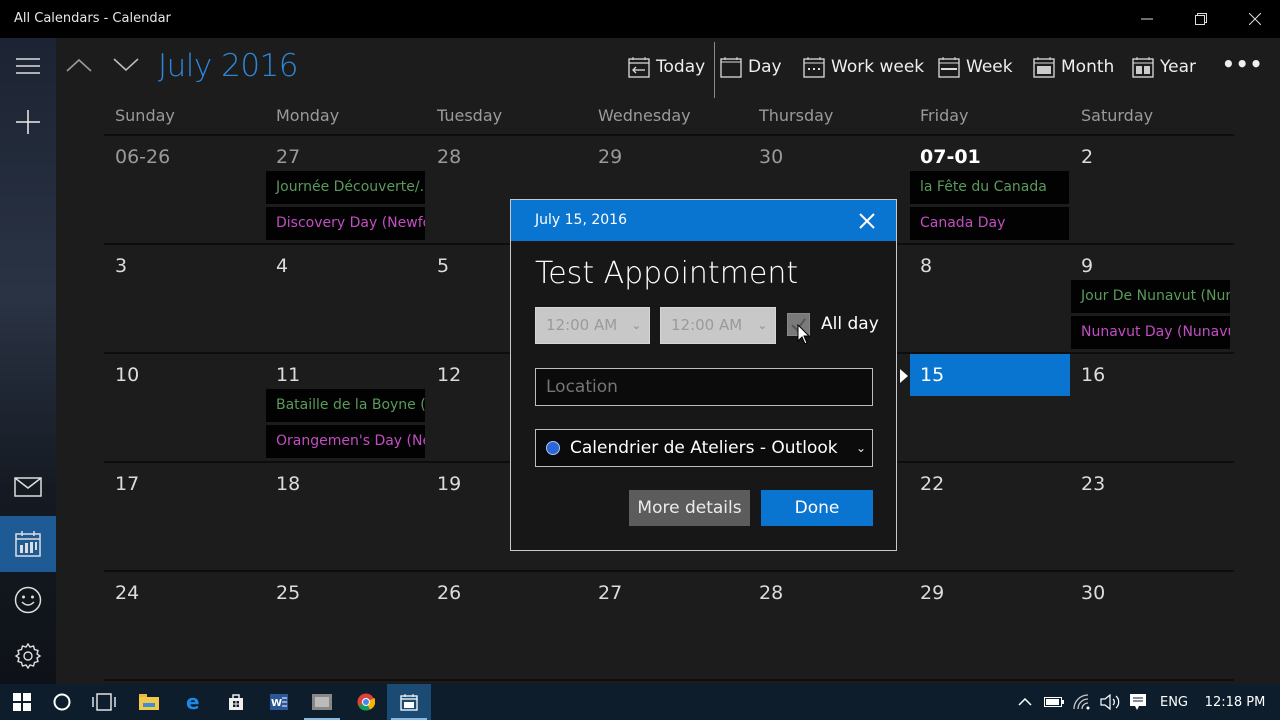  I want to click on day-cell: 18, so click(345, 516).